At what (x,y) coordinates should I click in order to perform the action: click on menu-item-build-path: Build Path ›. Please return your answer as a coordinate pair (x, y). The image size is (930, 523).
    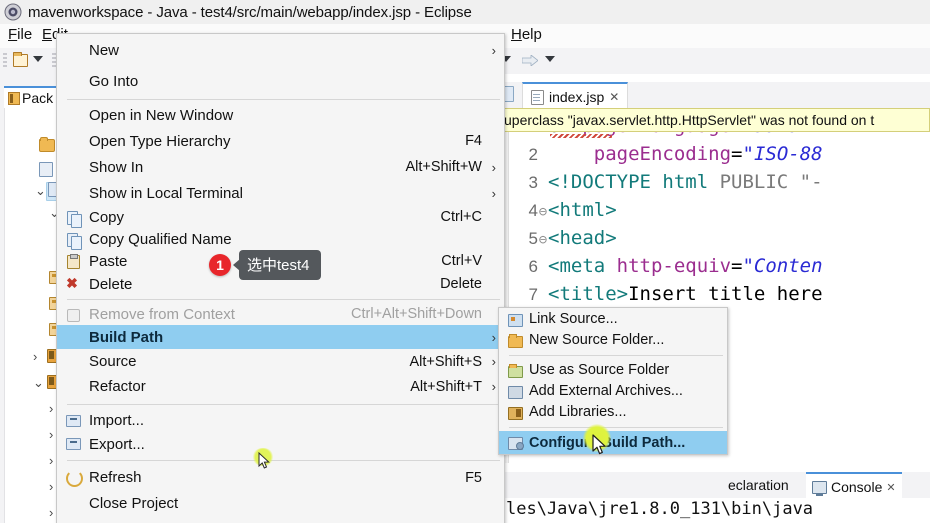
    Looking at the image, I should click on (280, 337).